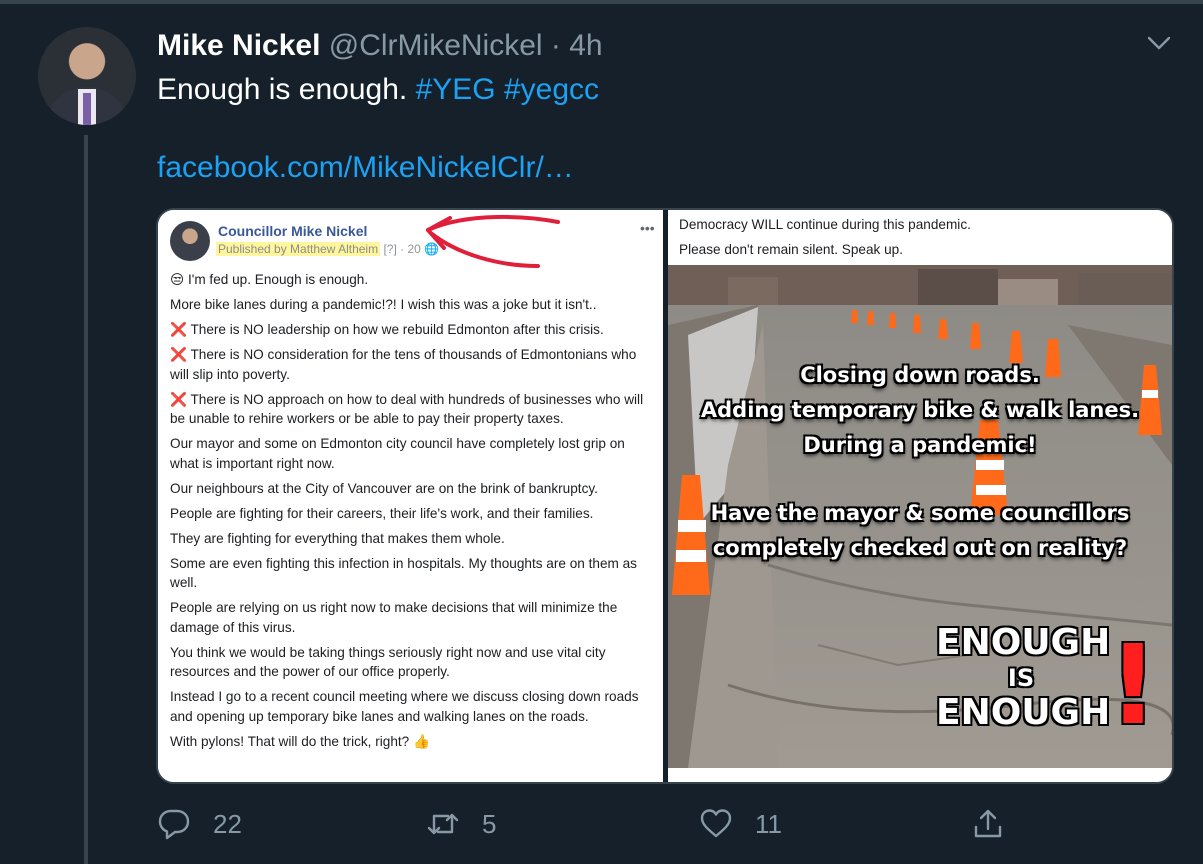 This screenshot has height=864, width=1203. Describe the element at coordinates (601, 2) in the screenshot. I see `top-border` at that location.